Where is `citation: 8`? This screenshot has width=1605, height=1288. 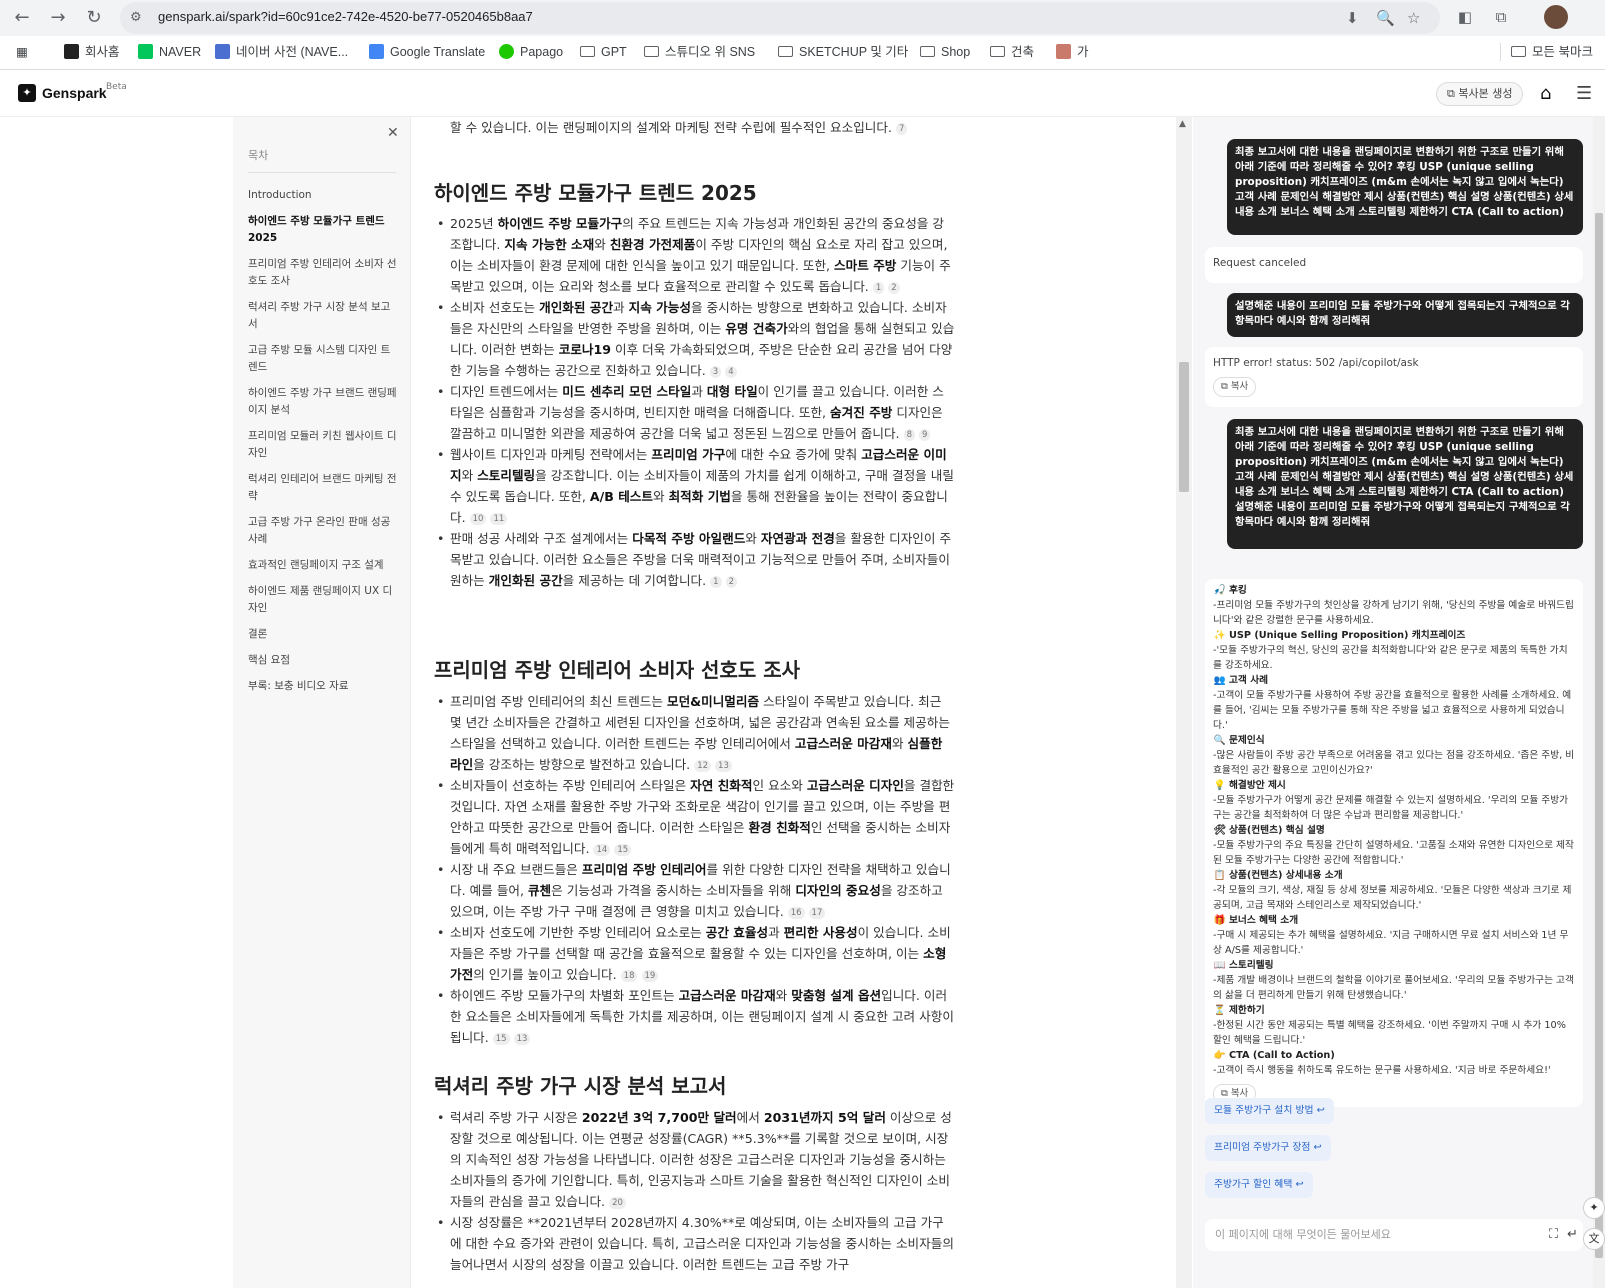
citation: 8 is located at coordinates (909, 435).